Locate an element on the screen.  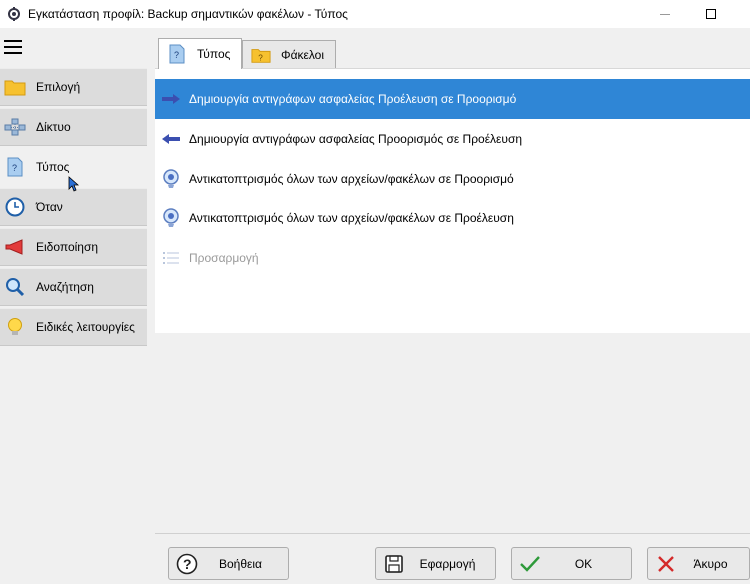
sidebar-item-eidikes-leitourgies: Ειδικές λειτουργίες is located at coordinates (73, 327).